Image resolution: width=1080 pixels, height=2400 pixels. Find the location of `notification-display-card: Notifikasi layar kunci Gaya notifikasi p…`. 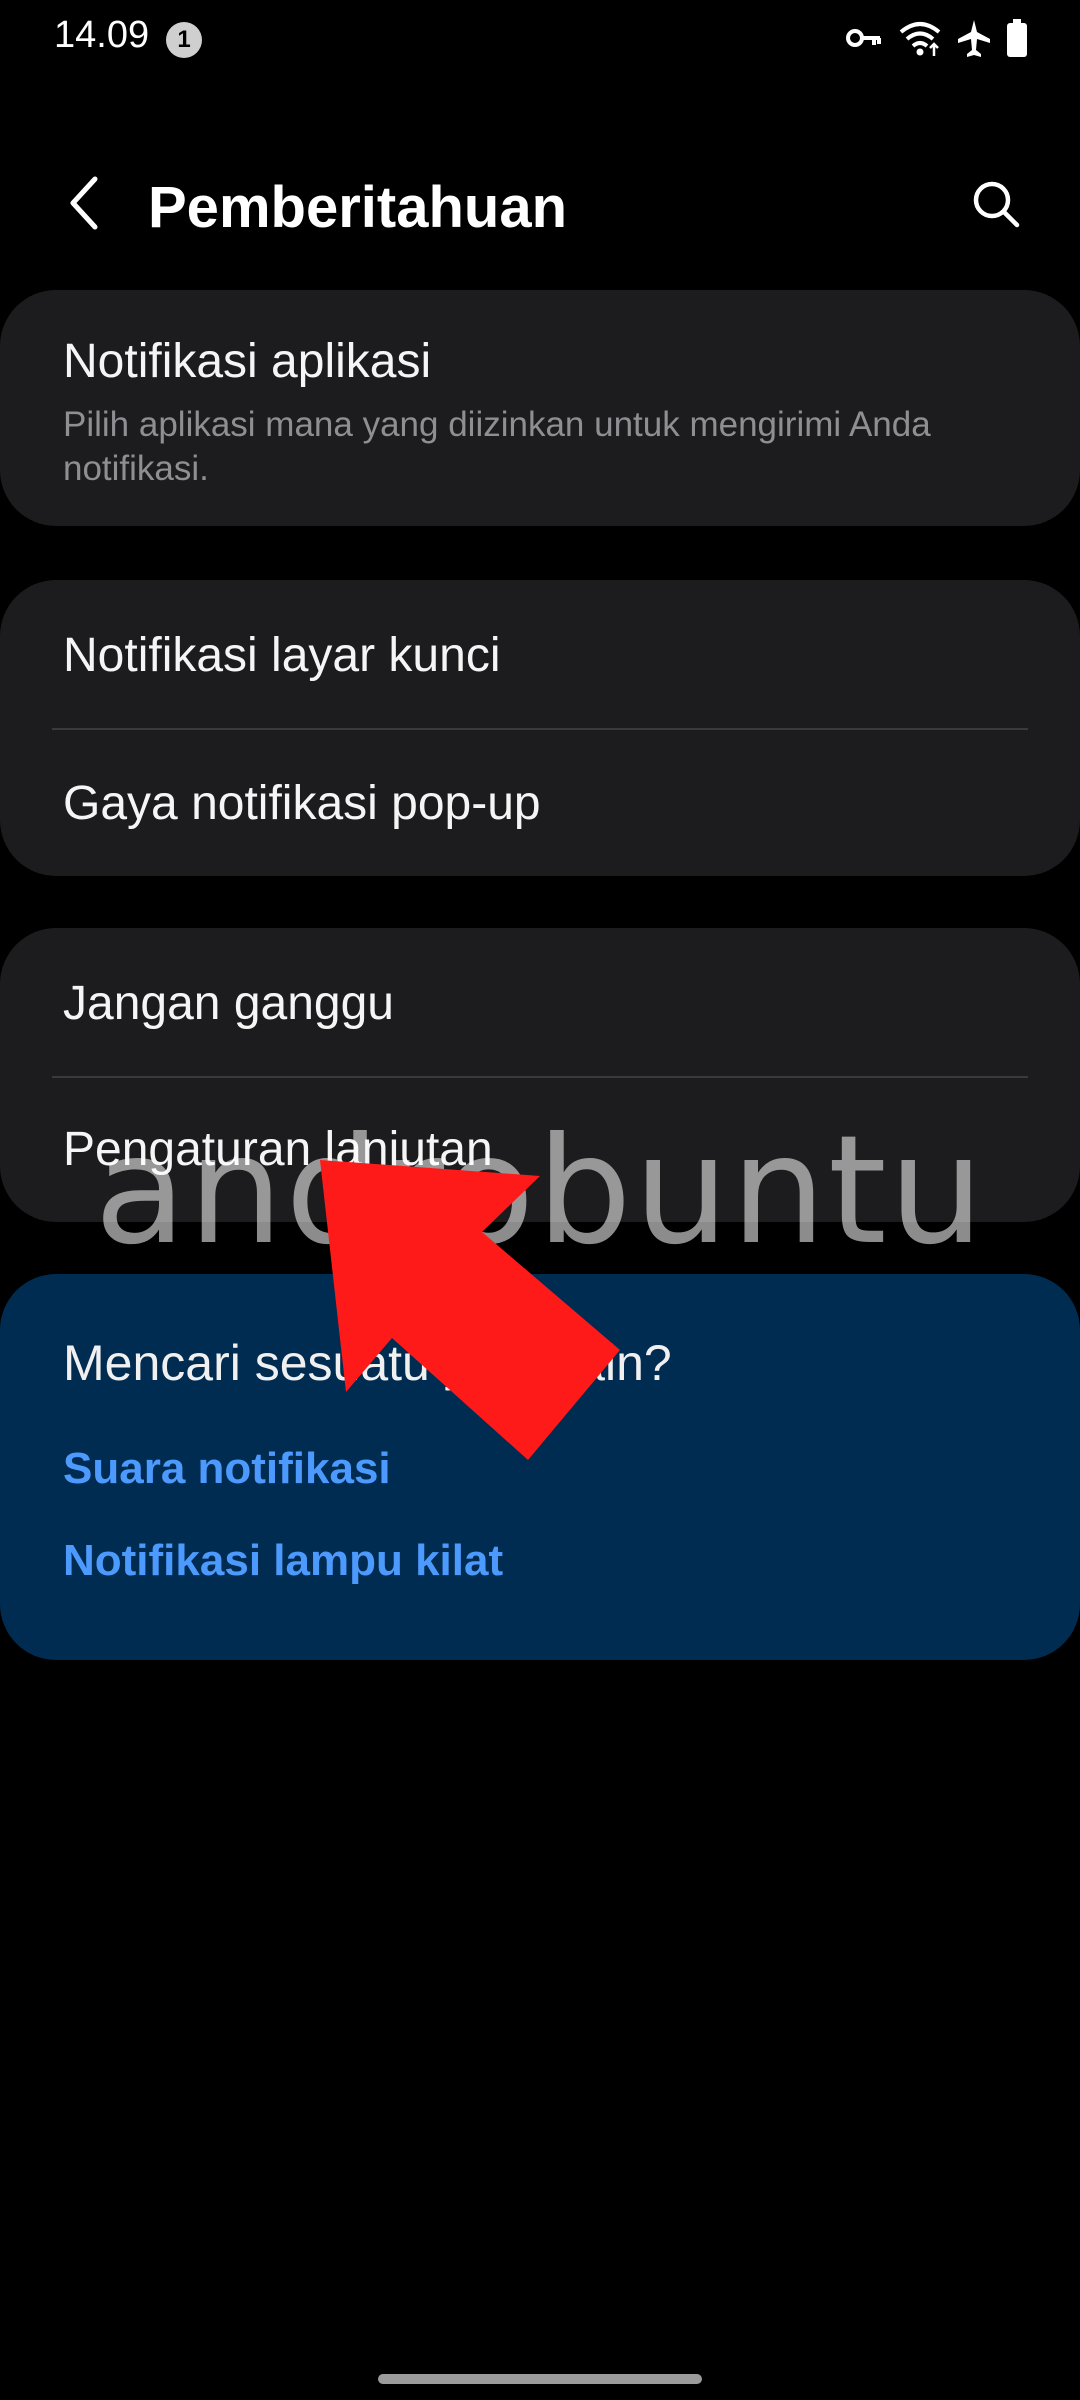

notification-display-card: Notifikasi layar kunci Gaya notifikasi p… is located at coordinates (540, 728).